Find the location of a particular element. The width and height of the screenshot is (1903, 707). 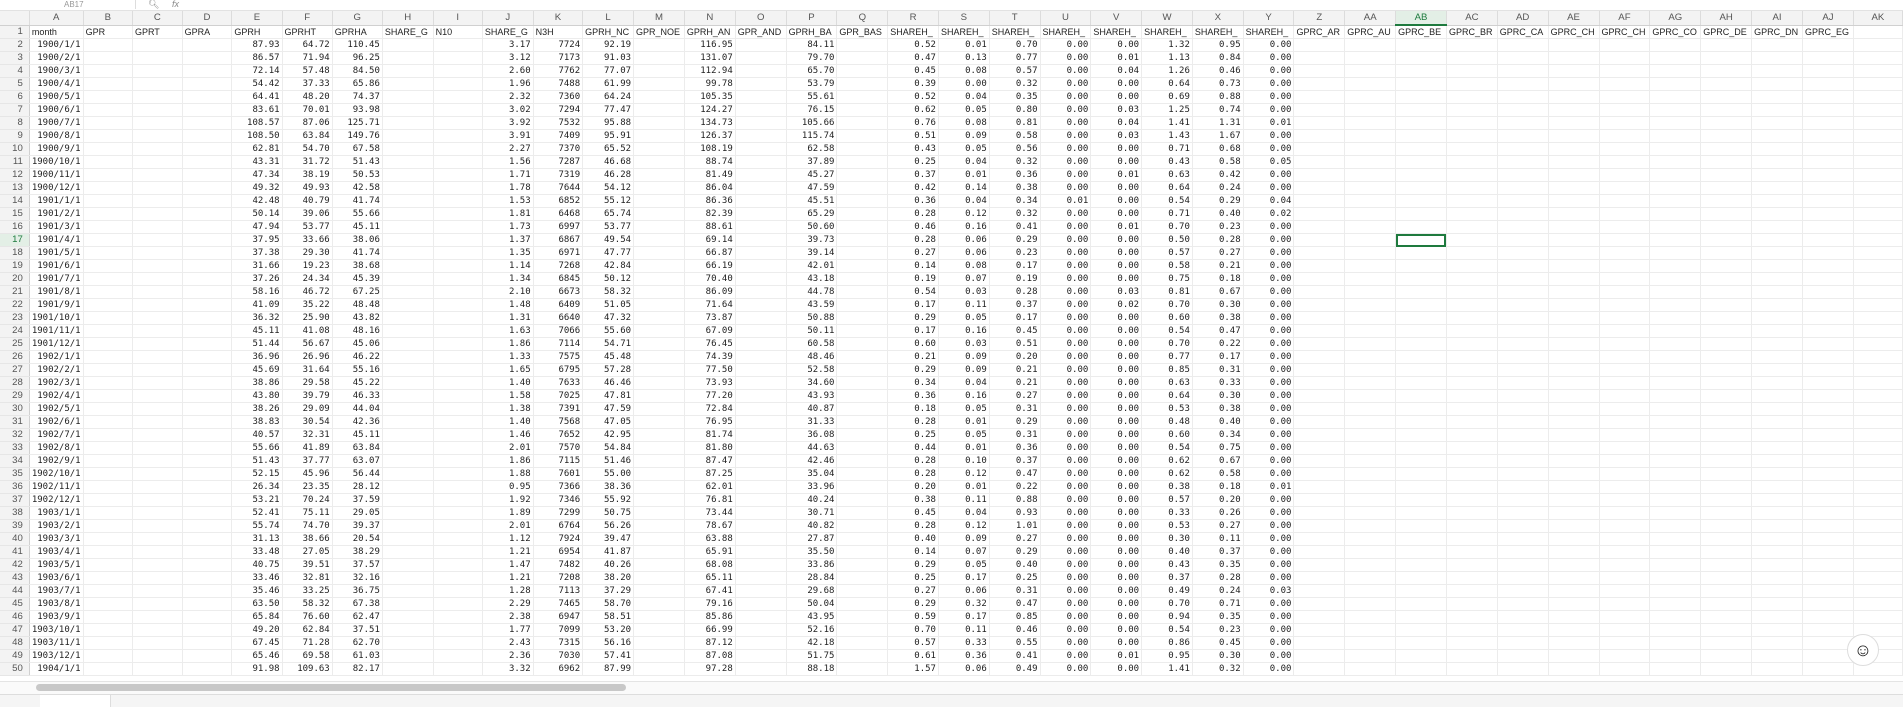

column-header: AI is located at coordinates (1777, 18).